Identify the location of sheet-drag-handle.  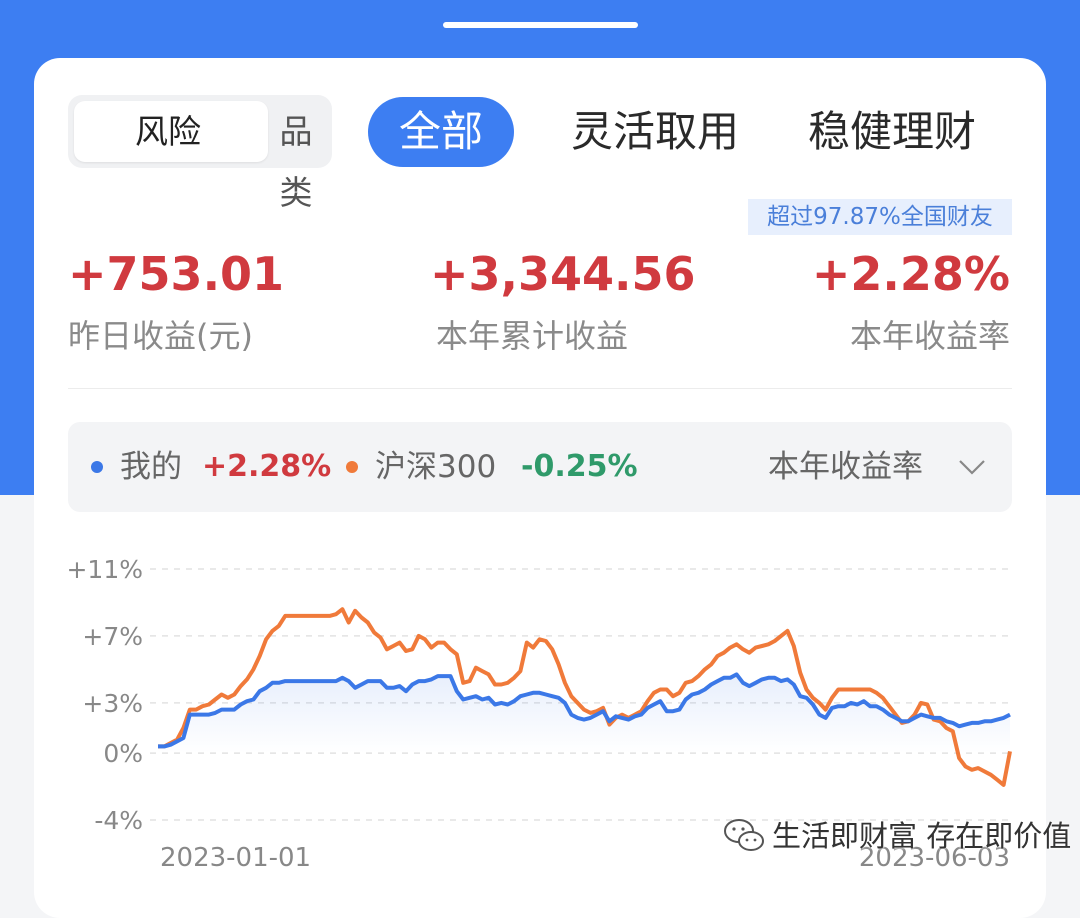
(540, 25).